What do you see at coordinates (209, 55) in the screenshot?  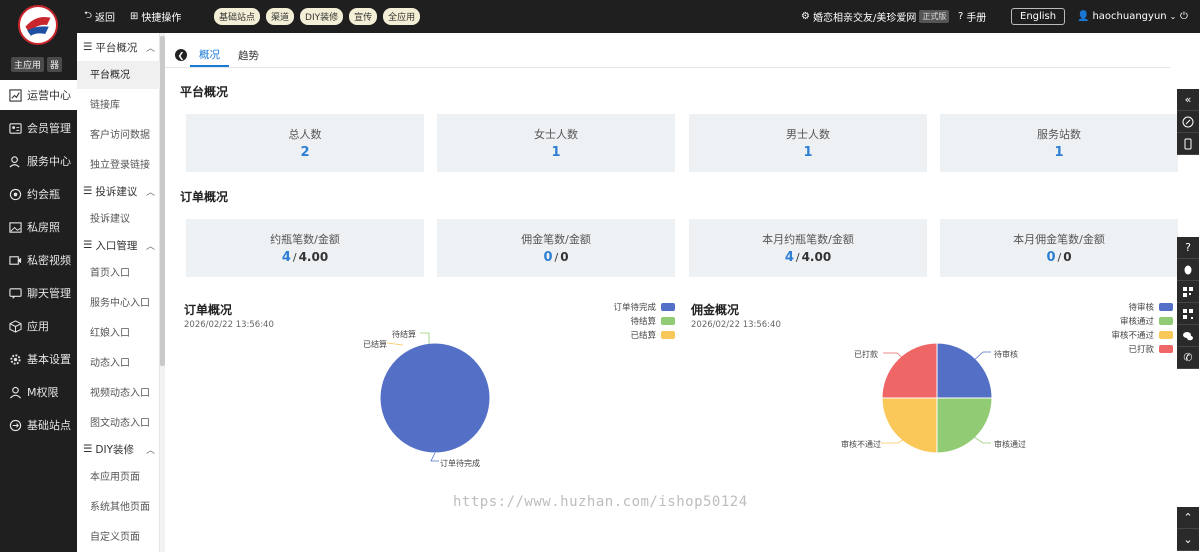 I see `tab-overview: 概况` at bounding box center [209, 55].